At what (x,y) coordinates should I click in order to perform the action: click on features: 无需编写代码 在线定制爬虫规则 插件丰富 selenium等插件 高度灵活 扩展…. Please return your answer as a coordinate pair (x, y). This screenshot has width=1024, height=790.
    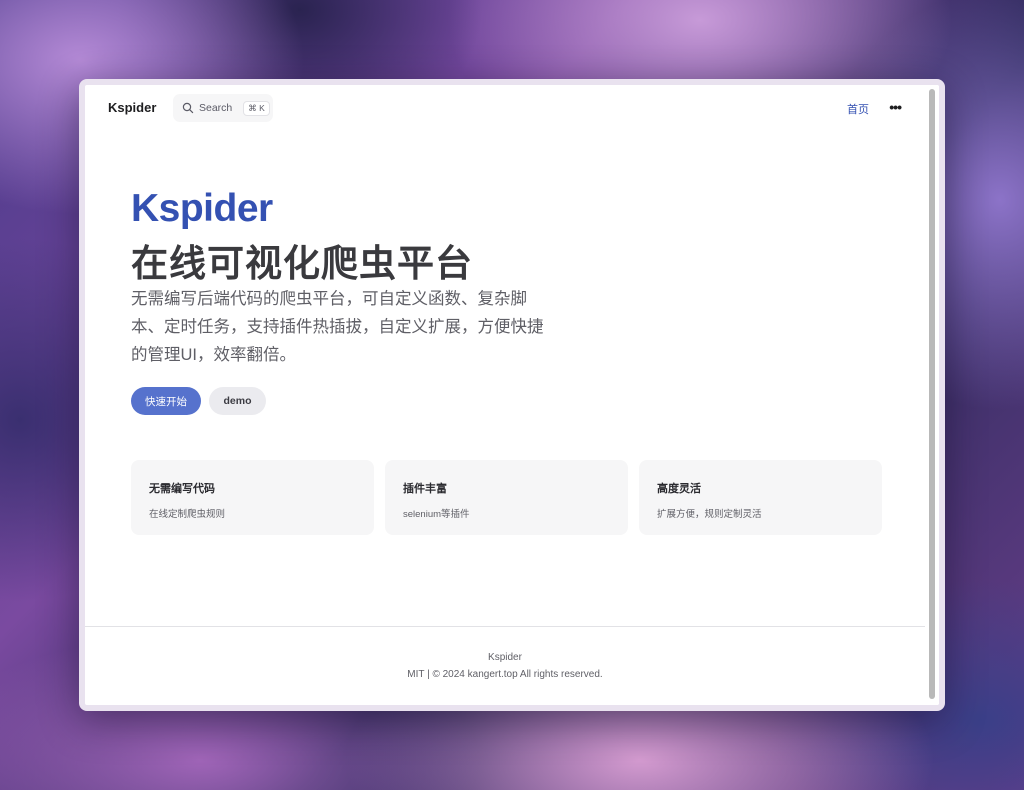
    Looking at the image, I should click on (506, 497).